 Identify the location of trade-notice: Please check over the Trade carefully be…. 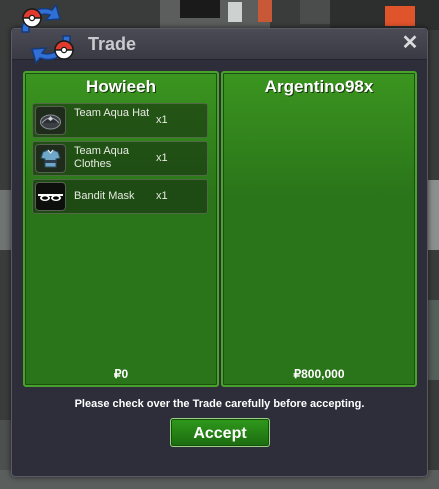
(219, 404).